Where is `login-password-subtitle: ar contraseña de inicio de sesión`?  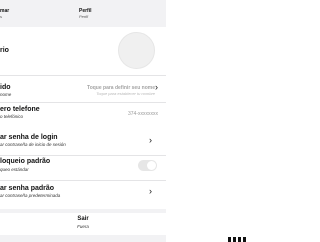 login-password-subtitle: ar contraseña de inicio de sesión is located at coordinates (33, 144).